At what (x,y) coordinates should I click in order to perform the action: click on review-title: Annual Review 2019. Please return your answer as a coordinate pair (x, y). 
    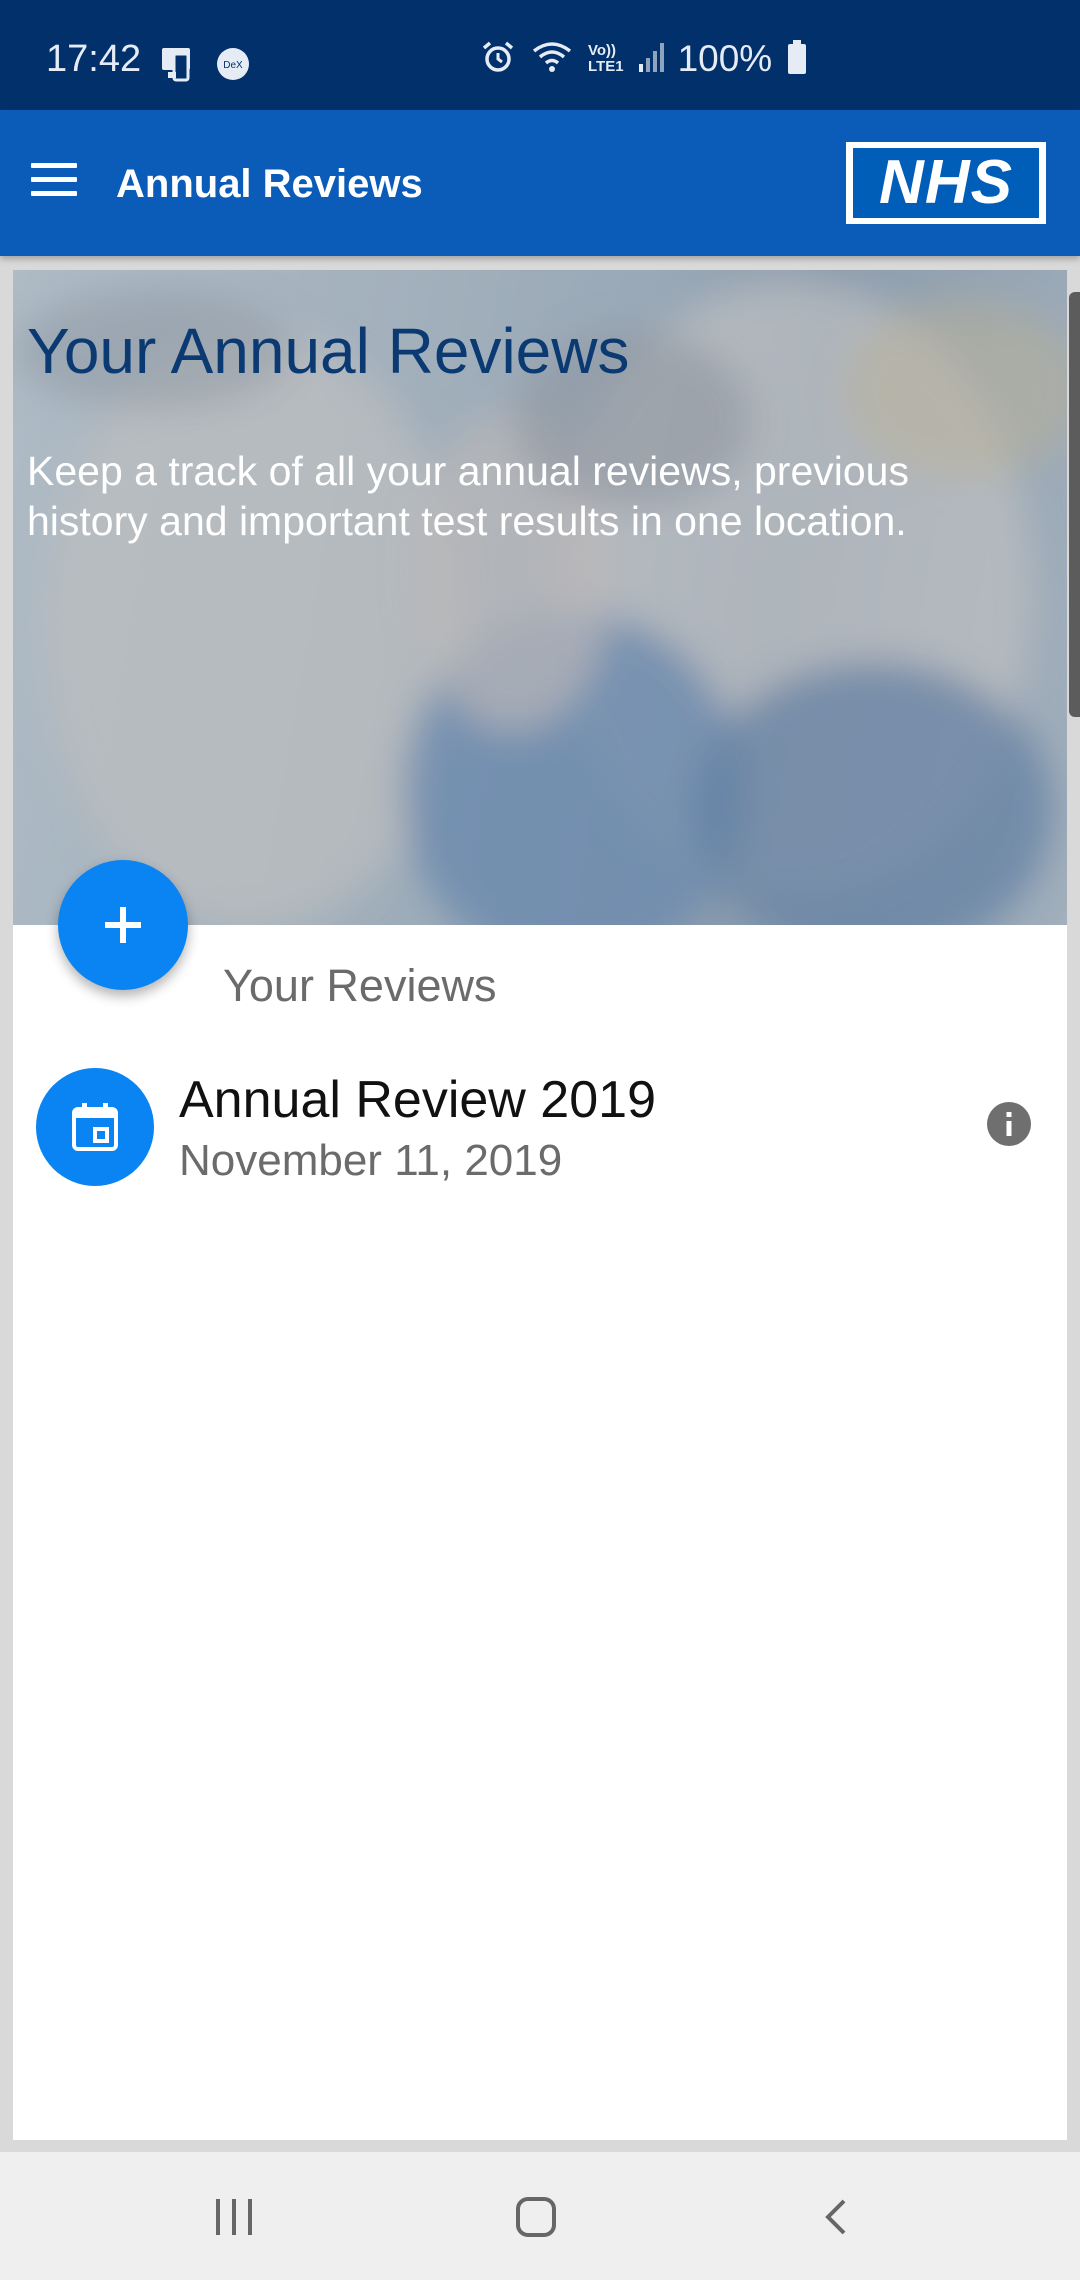
    Looking at the image, I should click on (417, 1100).